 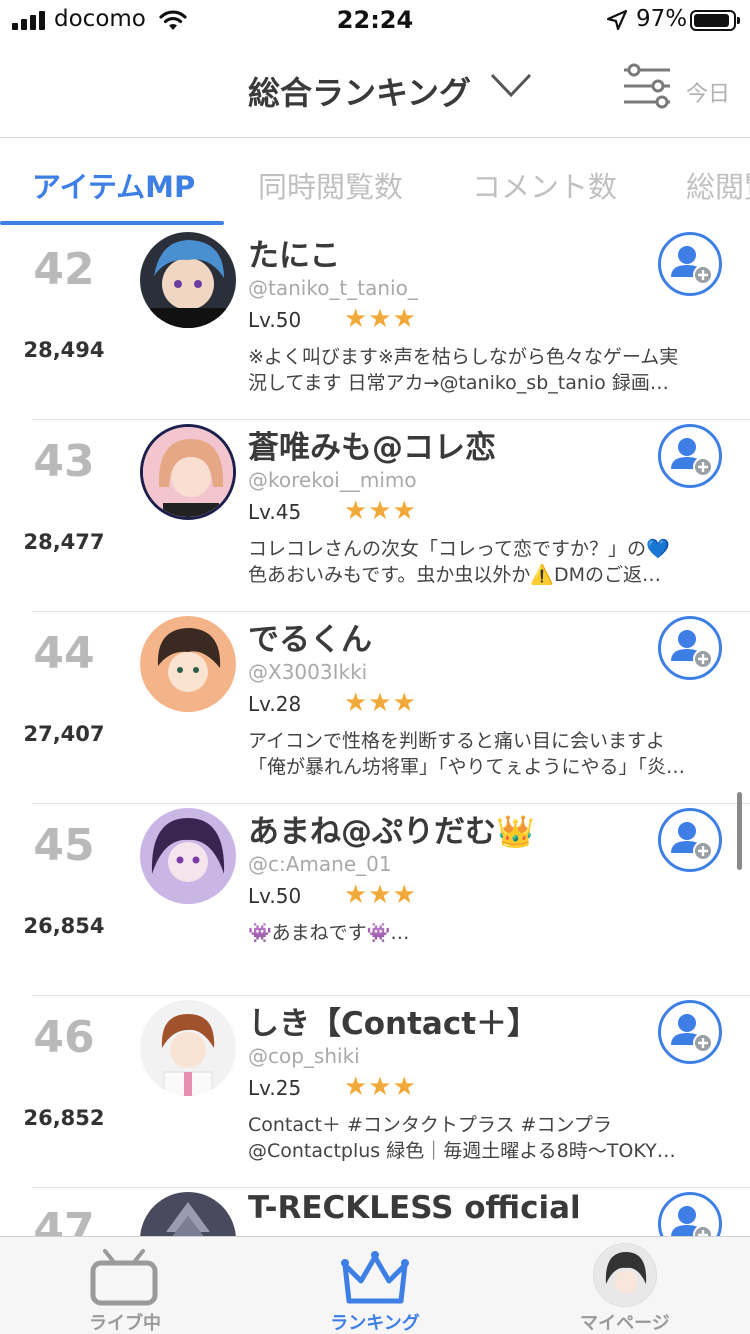 I want to click on category-tabs: アイテムMP 同時閲覧数 コメント数 総閲覧, so click(x=375, y=183).